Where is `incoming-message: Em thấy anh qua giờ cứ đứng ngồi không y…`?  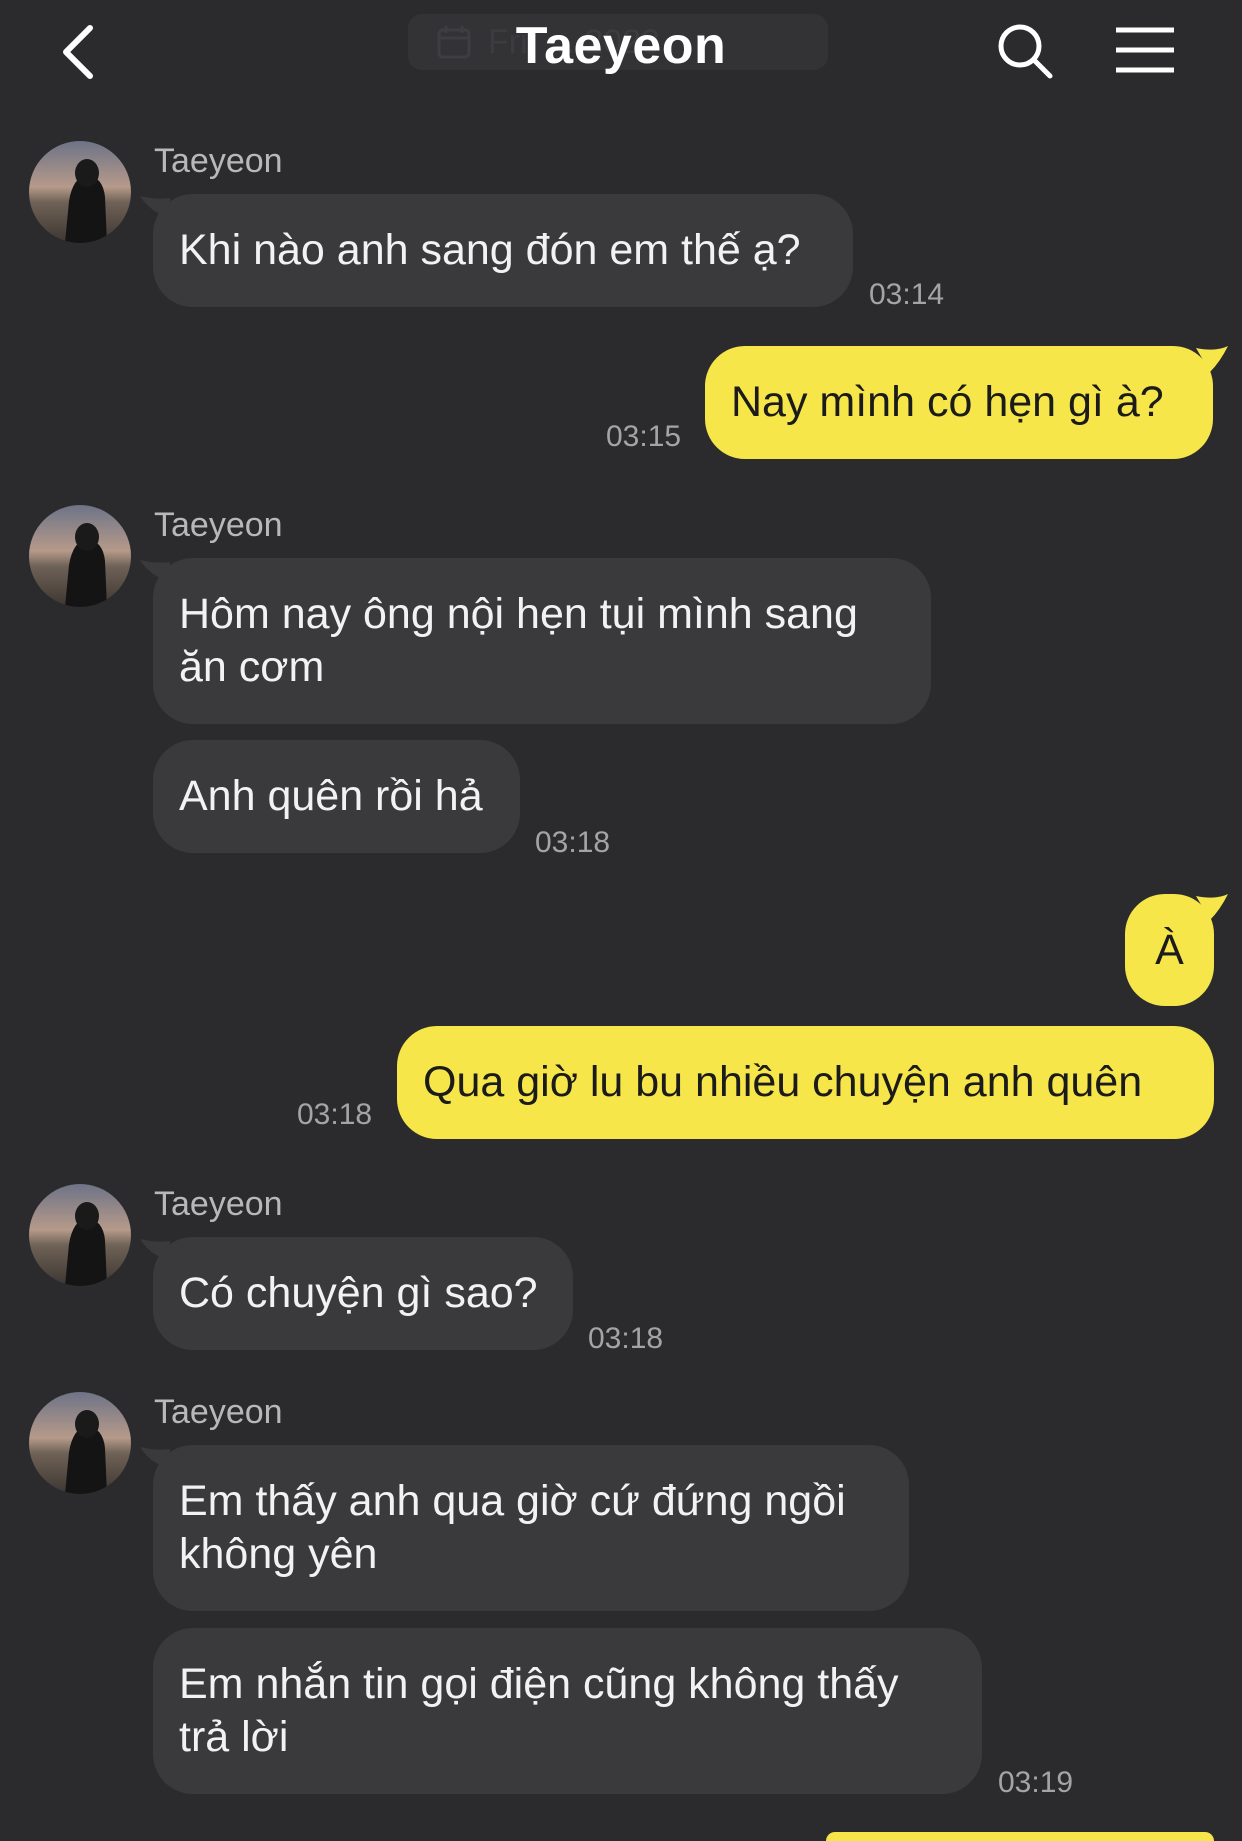 incoming-message: Em thấy anh qua giờ cứ đứng ngồi không y… is located at coordinates (531, 1528).